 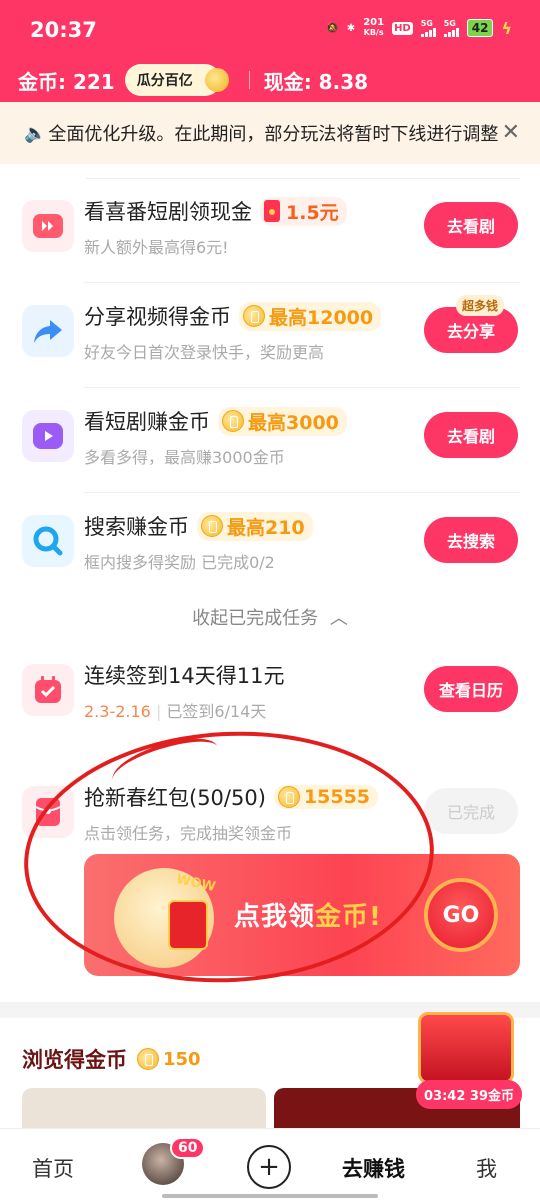 I want to click on task-subtitle: 2.3-2.16 | 已签到6/14天, so click(x=175, y=710).